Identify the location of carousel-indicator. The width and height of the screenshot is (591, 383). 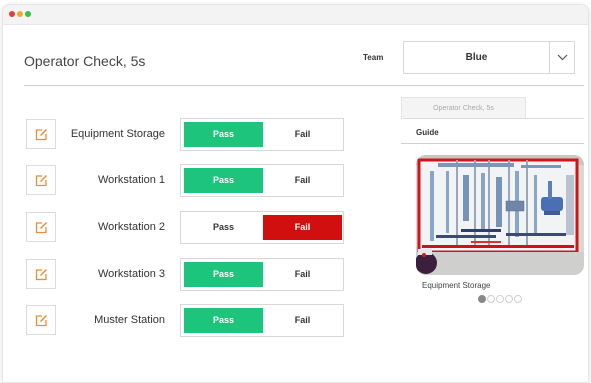
(500, 299).